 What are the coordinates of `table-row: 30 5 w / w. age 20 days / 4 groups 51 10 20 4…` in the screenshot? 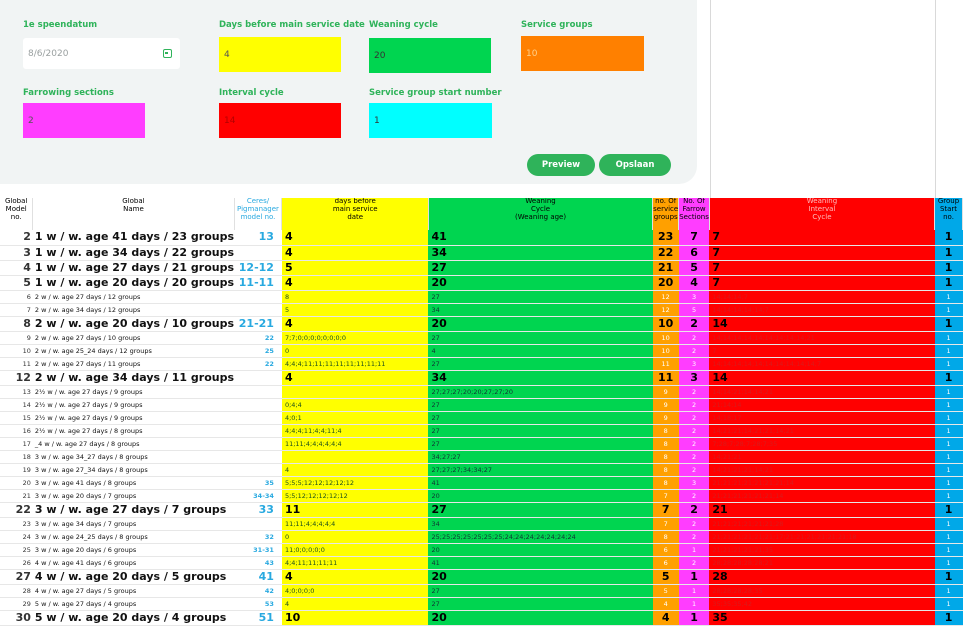 It's located at (481, 618).